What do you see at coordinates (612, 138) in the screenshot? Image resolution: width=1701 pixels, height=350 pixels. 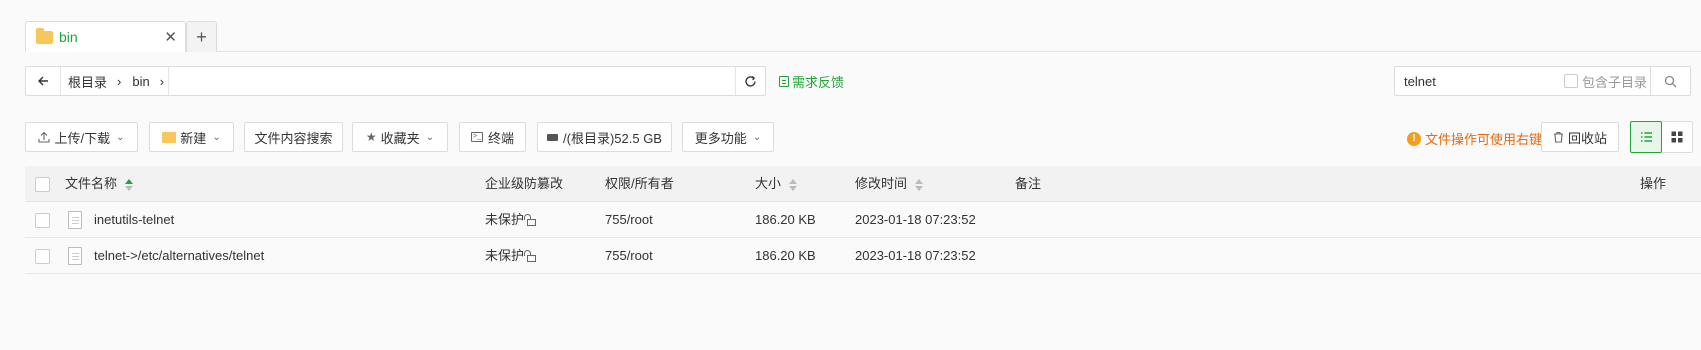 I see `disk-label: /(根目录)52.5 GB` at bounding box center [612, 138].